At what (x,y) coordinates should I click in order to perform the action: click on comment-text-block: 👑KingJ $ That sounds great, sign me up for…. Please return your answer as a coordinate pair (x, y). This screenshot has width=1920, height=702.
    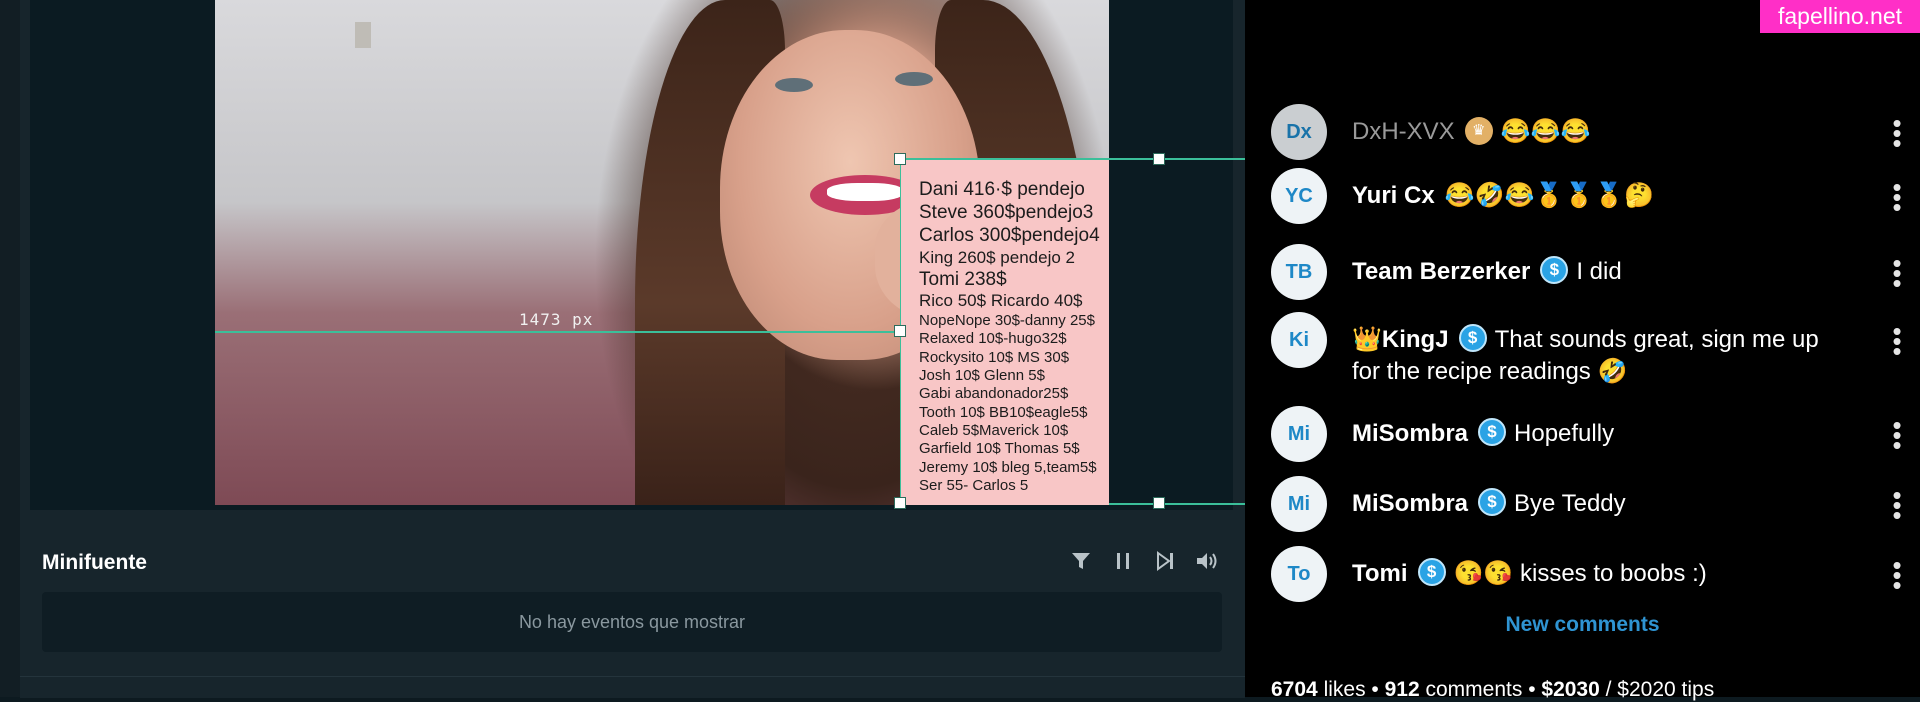
    Looking at the image, I should click on (1602, 356).